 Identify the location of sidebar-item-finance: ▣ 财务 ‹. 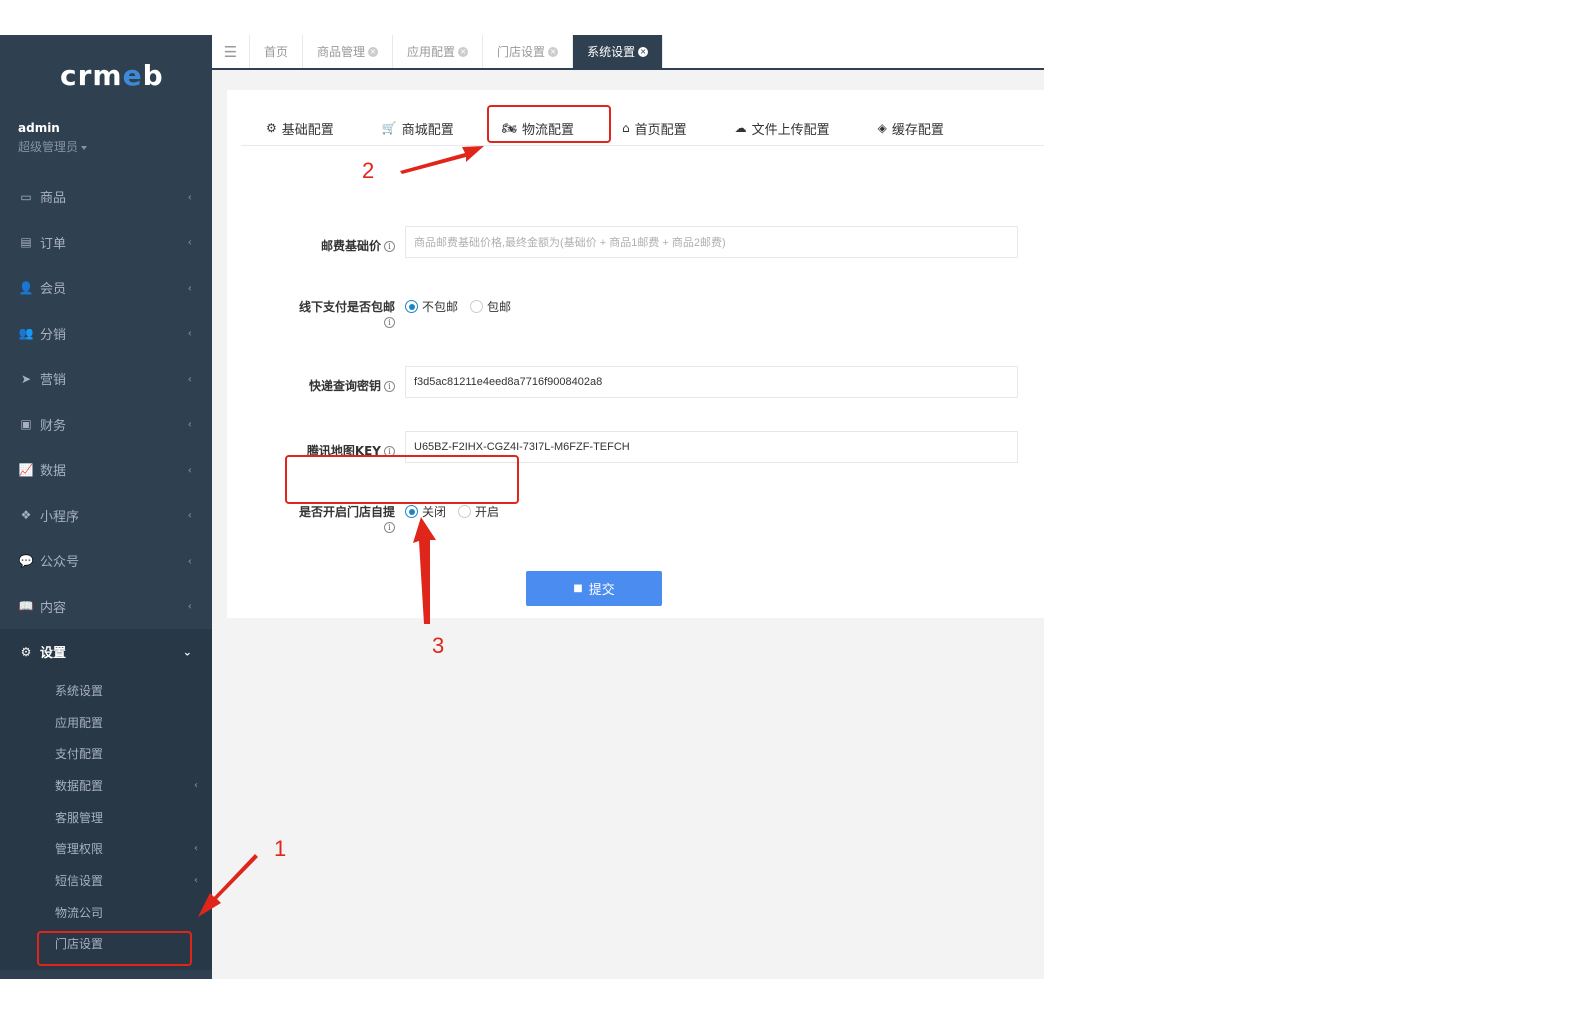
(106, 425).